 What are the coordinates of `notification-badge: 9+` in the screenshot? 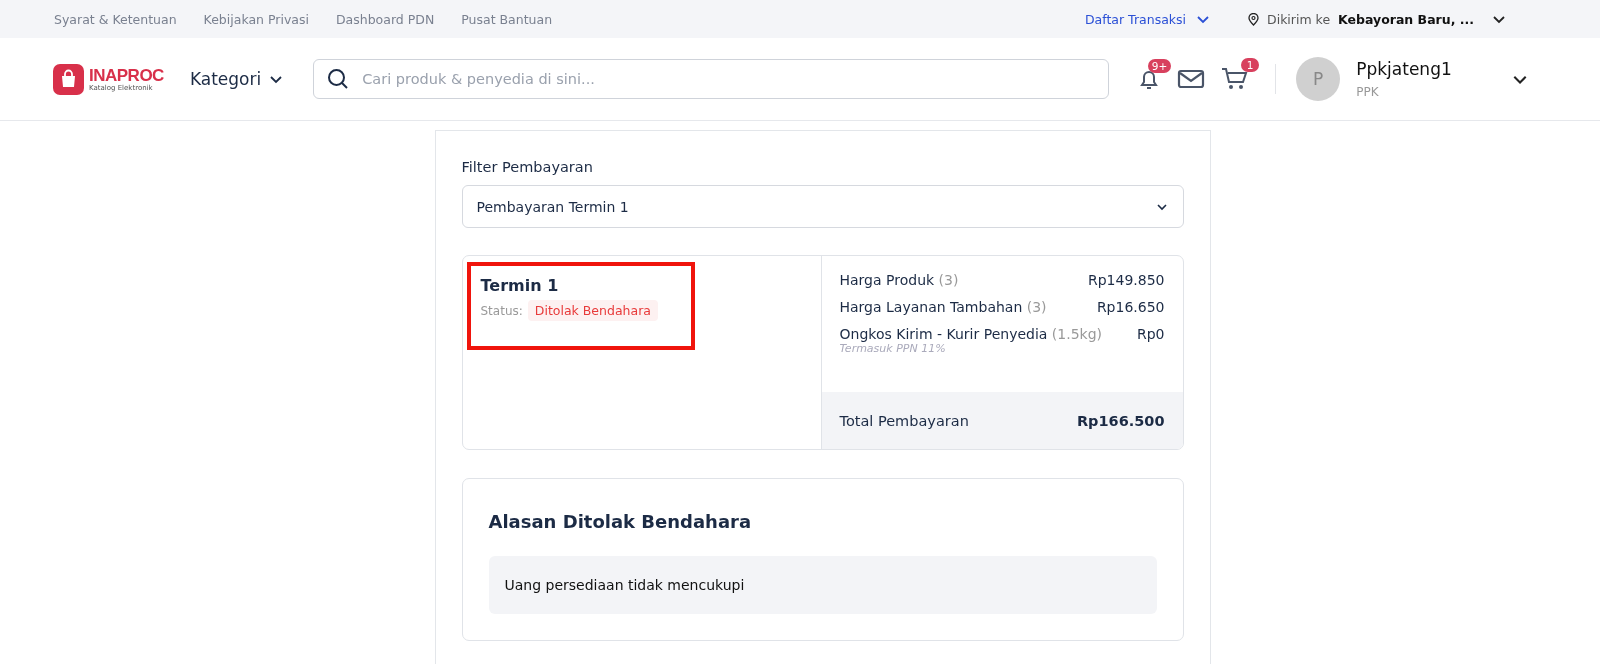 It's located at (1159, 66).